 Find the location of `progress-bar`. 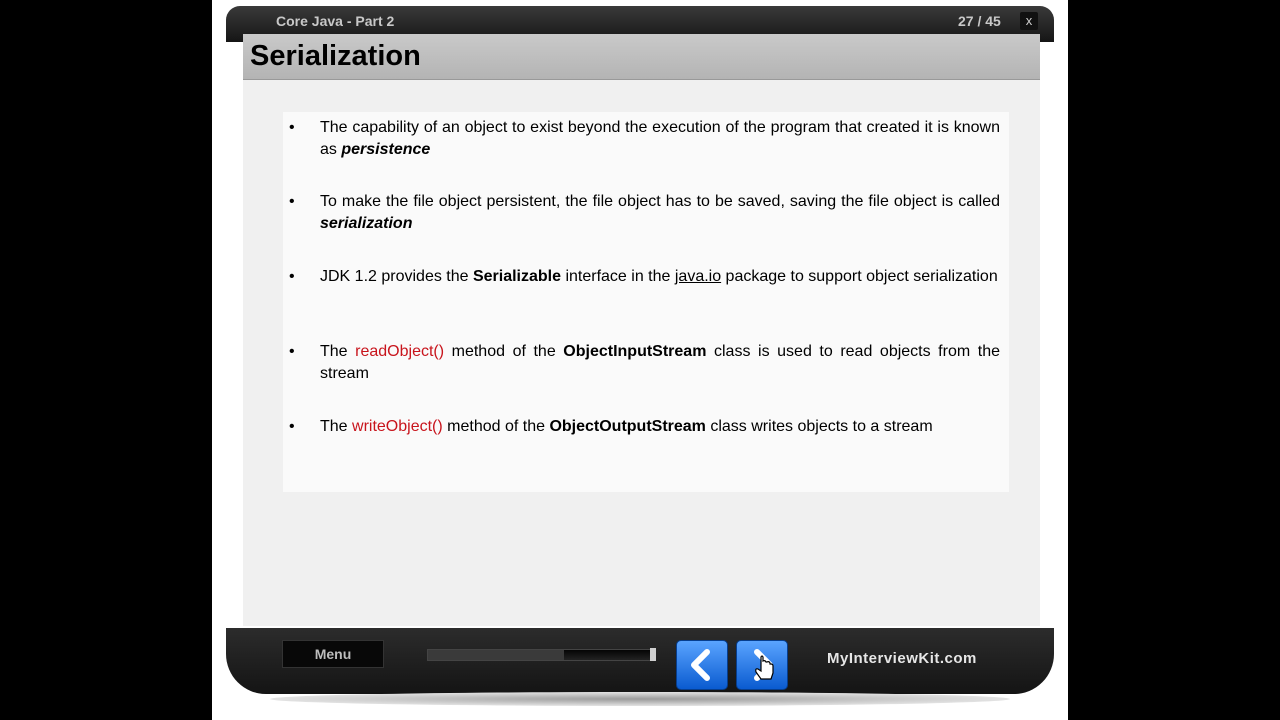

progress-bar is located at coordinates (541, 655).